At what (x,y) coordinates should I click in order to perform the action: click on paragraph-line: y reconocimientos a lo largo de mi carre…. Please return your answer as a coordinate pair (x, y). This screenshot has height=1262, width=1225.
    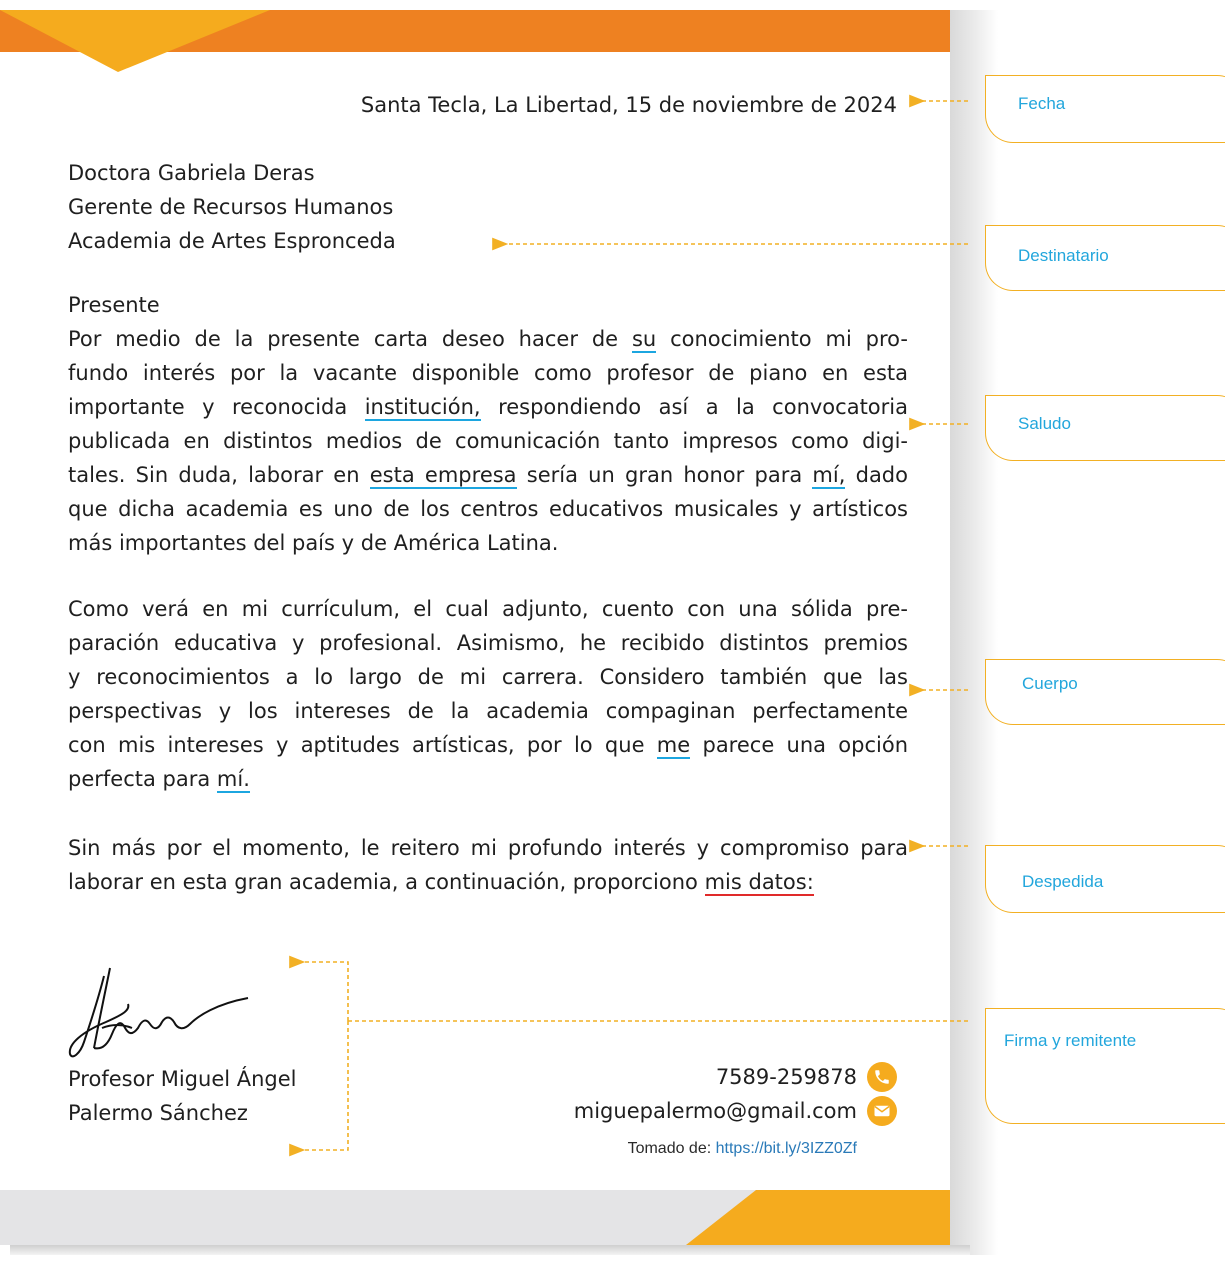
    Looking at the image, I should click on (488, 677).